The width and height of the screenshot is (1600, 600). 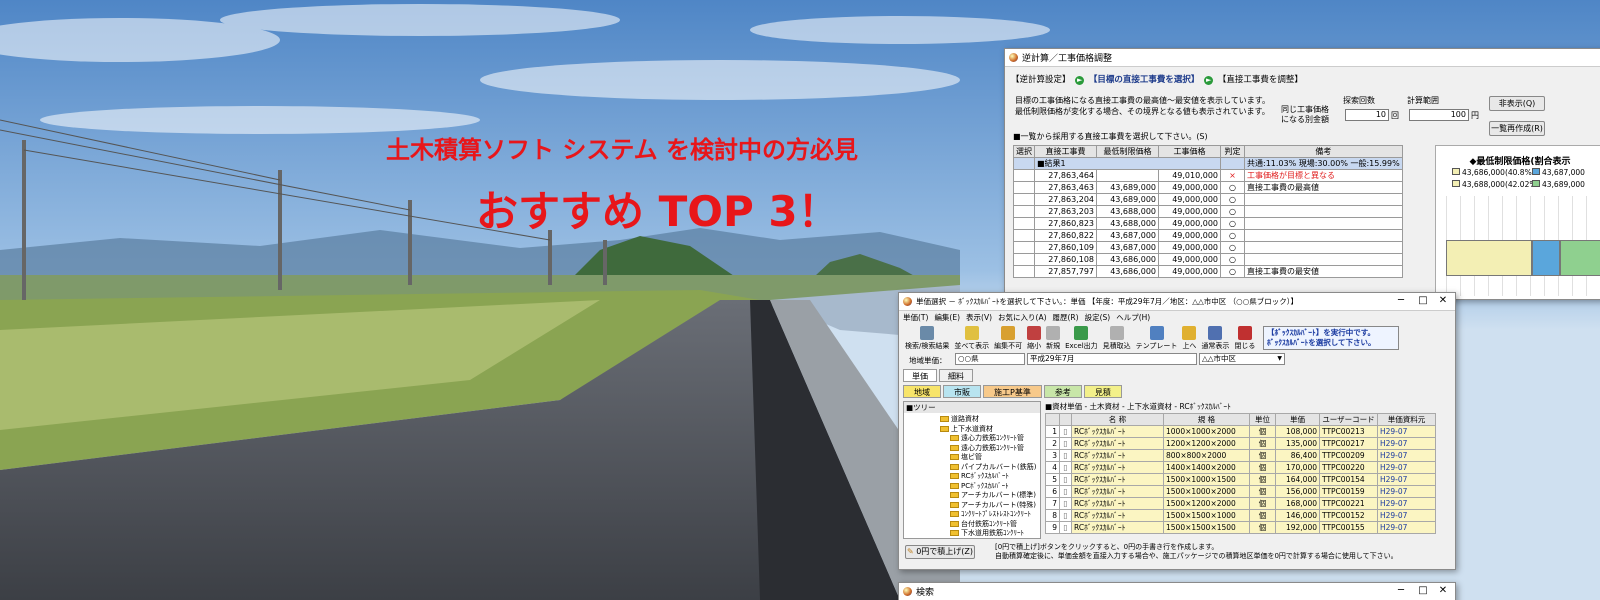 I want to click on price-row: 27,857,797 43,686,000 49,000,000 ○ 直接工事費の最安値, so click(x=1208, y=271).